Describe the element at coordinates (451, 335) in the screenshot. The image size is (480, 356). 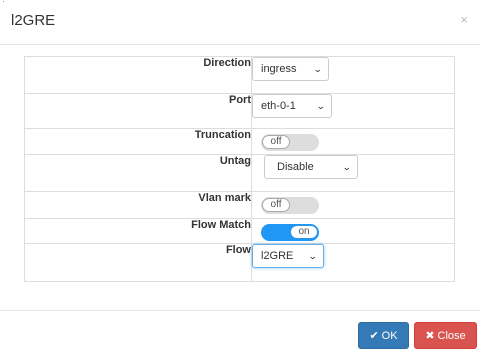
I see `close-button-label: Close` at that location.